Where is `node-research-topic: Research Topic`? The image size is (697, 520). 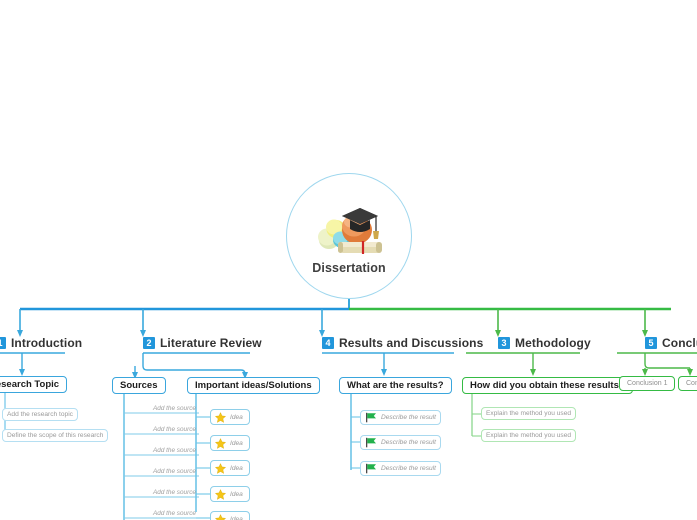 node-research-topic: Research Topic is located at coordinates (34, 384).